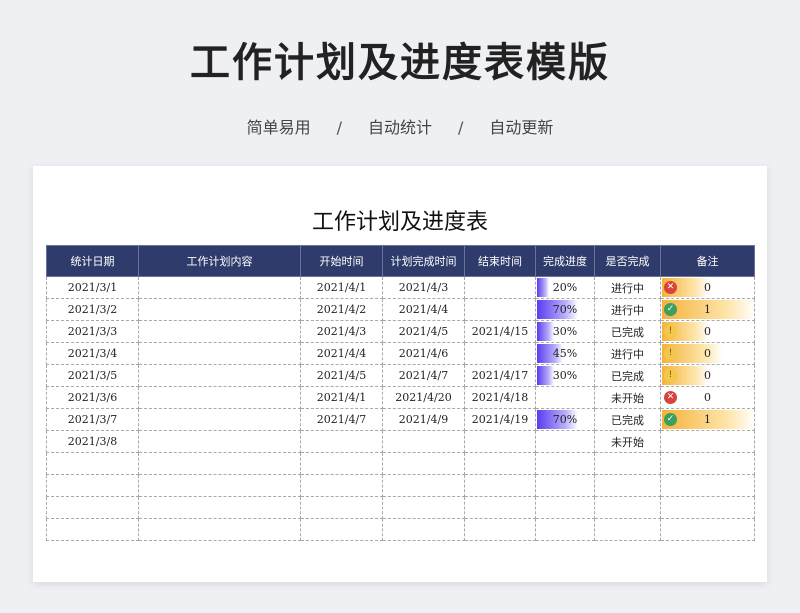 The width and height of the screenshot is (800, 613). I want to click on col-header-plan-end: 计划完成时间, so click(423, 261).